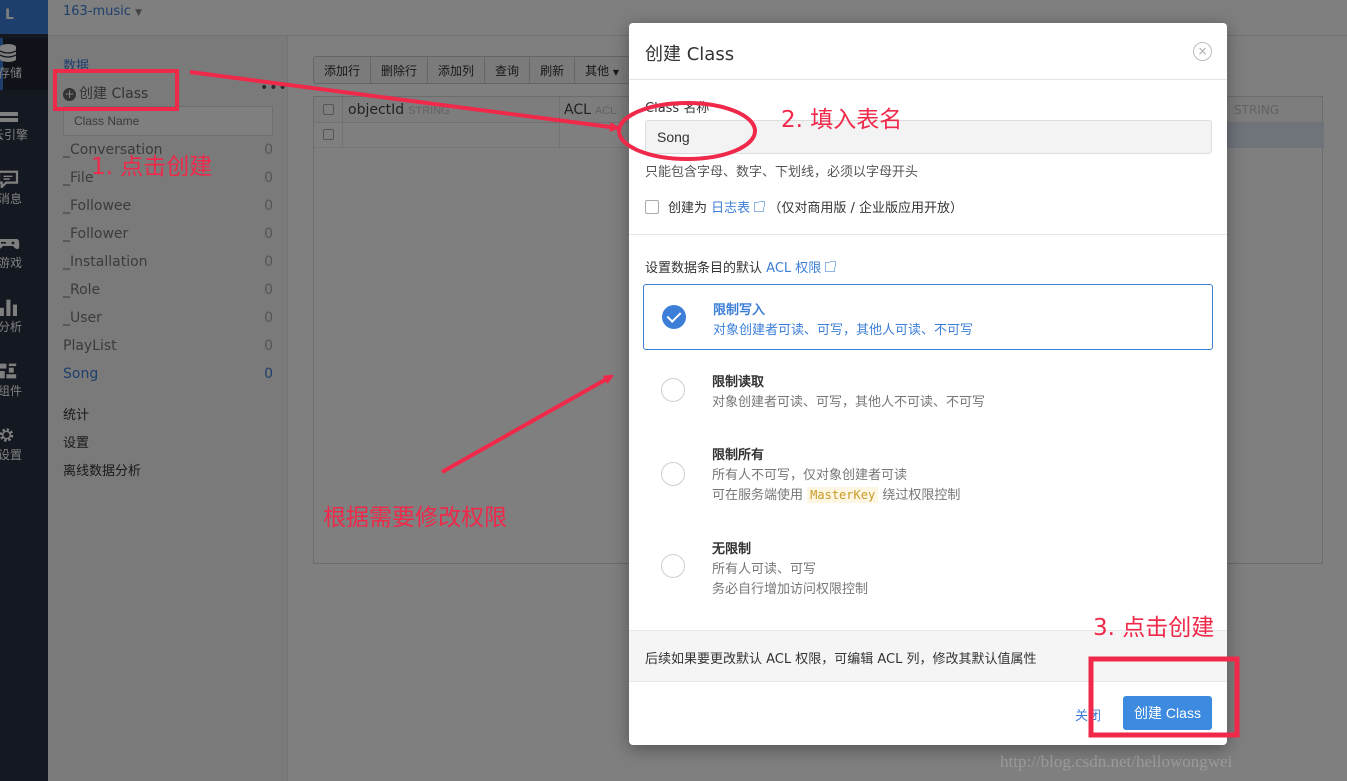  I want to click on annotation-acl-hint: 根据需要修改权限, so click(415, 518).